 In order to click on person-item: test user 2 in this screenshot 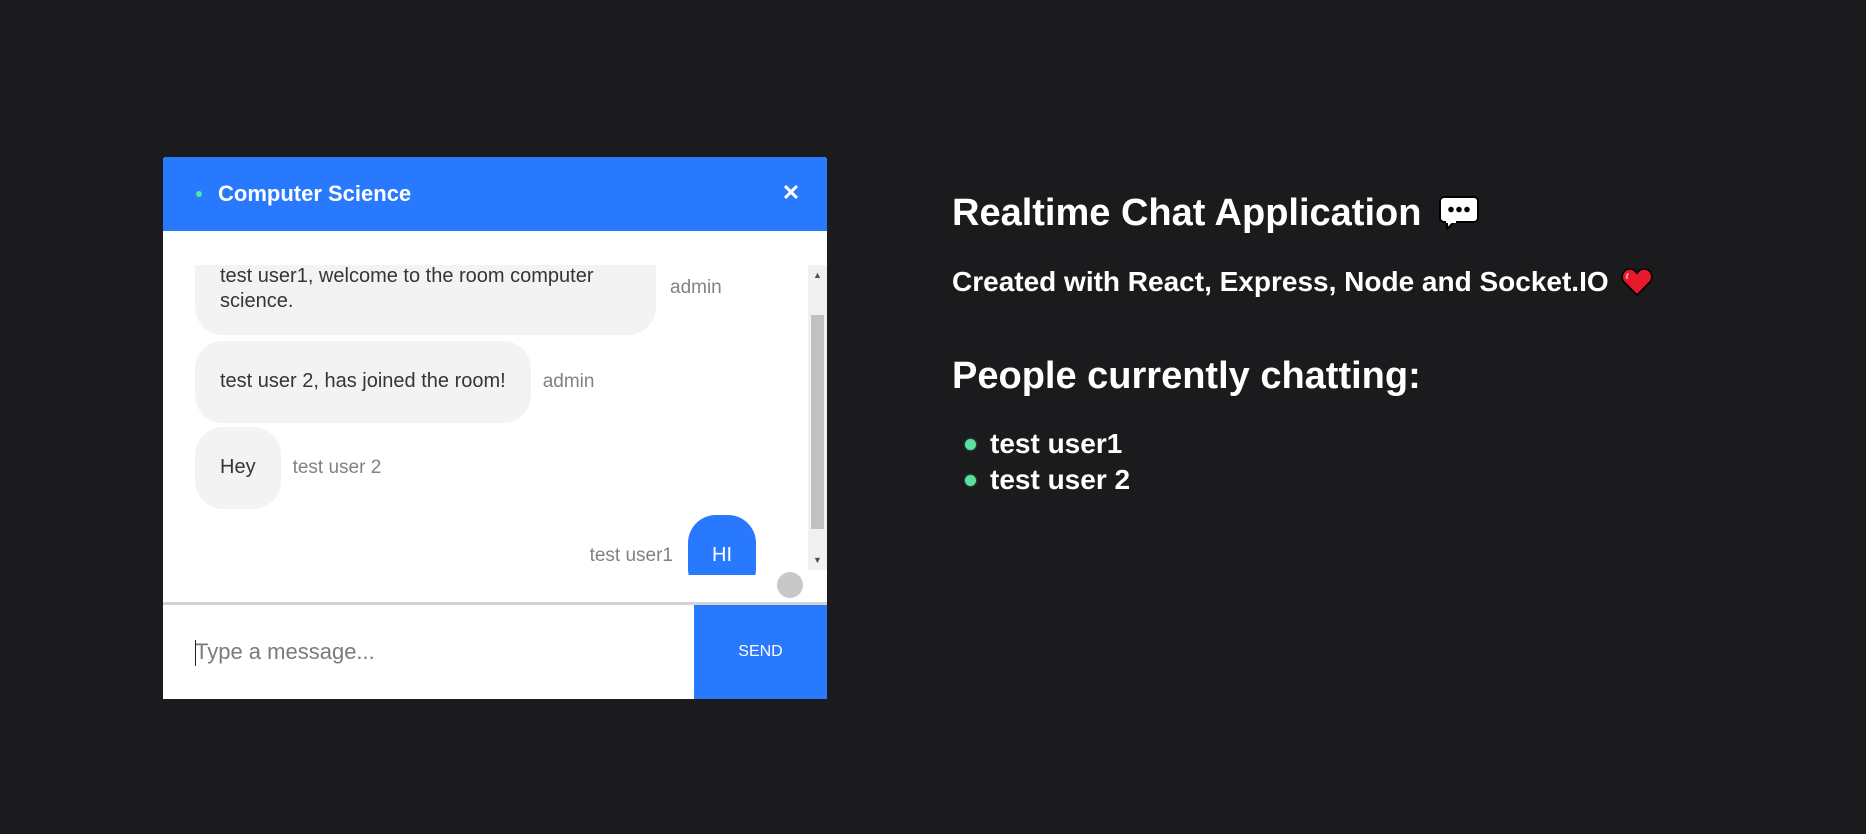, I will do `click(1041, 480)`.